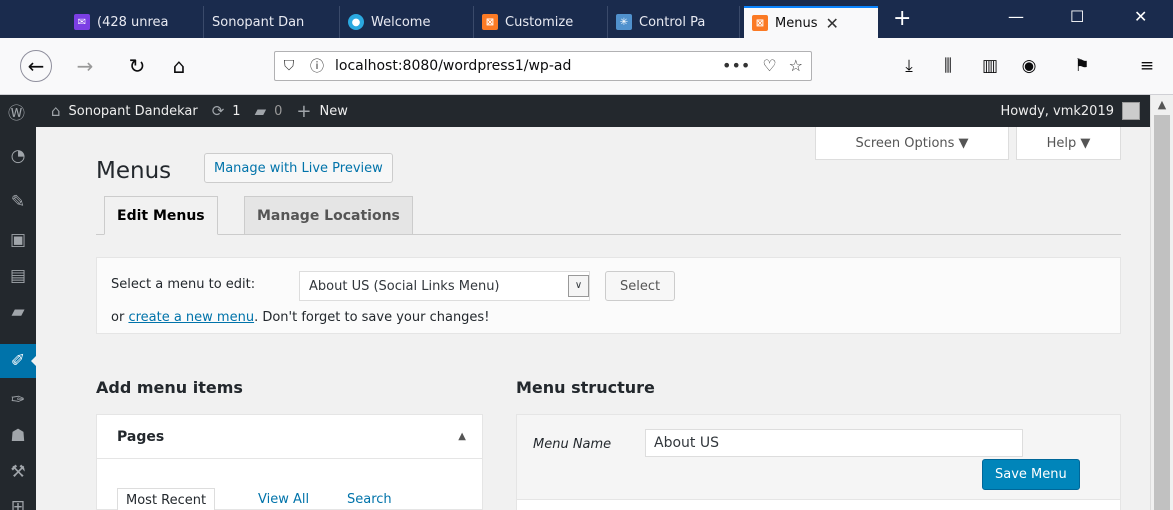 The height and width of the screenshot is (510, 1173). I want to click on wp-admin-side-menu: ◔ ✎ ▣ ▤ ▰ ✐ ✑ ☗ ⚒ ⊞, so click(18, 318).